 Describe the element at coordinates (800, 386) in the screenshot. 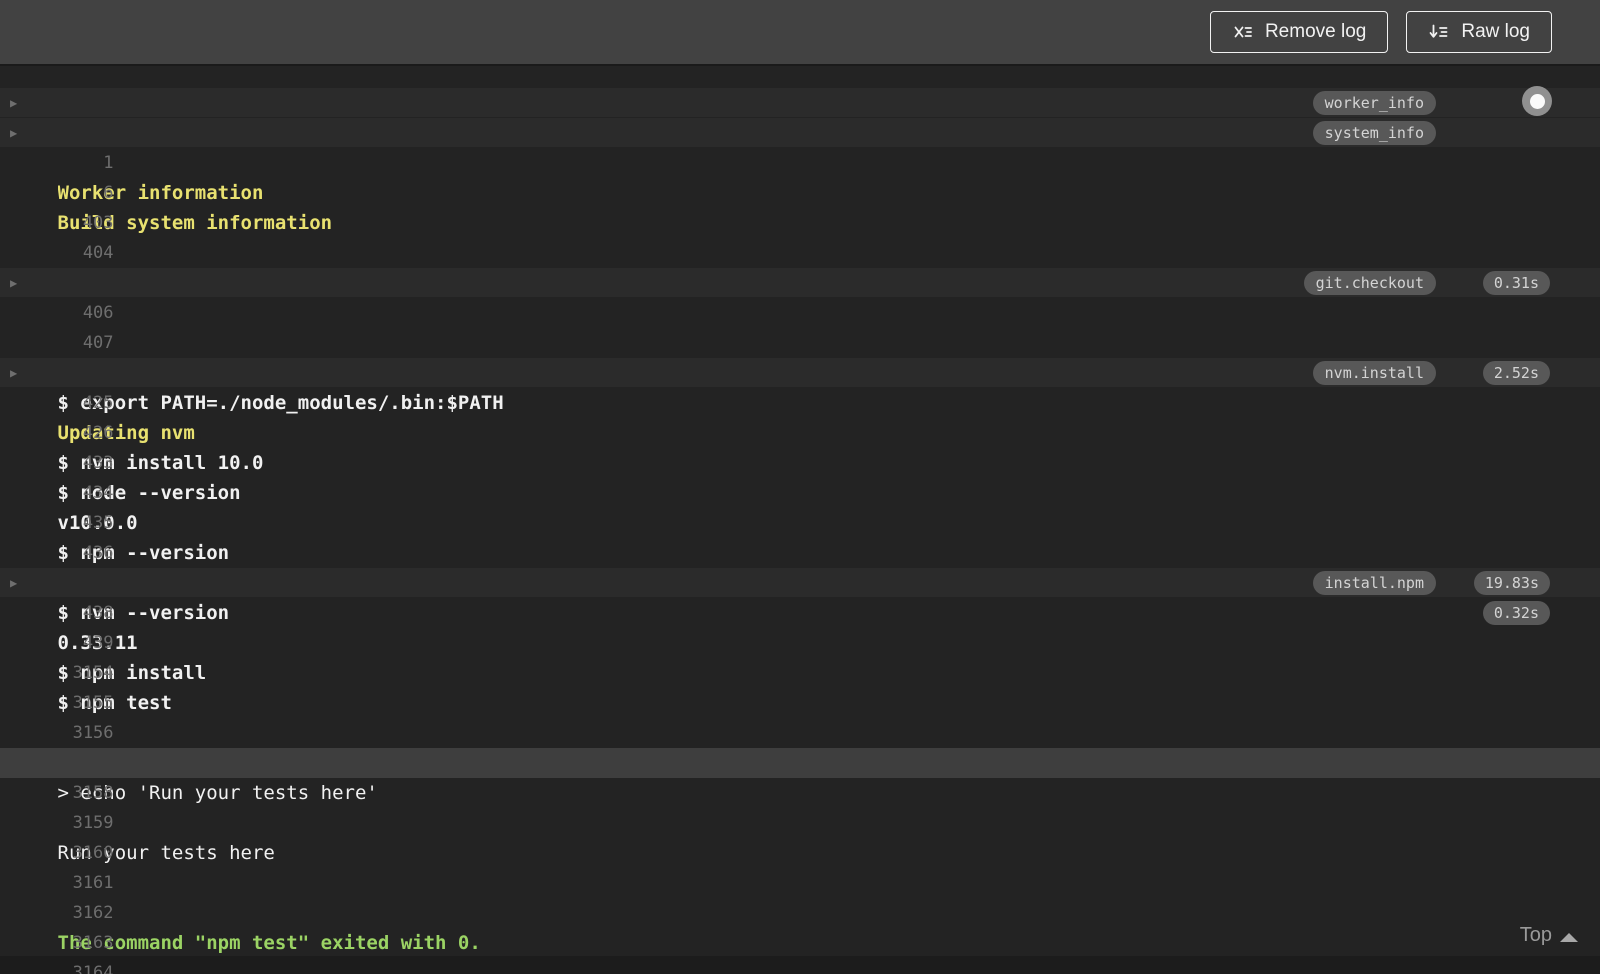

I see `log-line: 425 Updating nvm` at that location.